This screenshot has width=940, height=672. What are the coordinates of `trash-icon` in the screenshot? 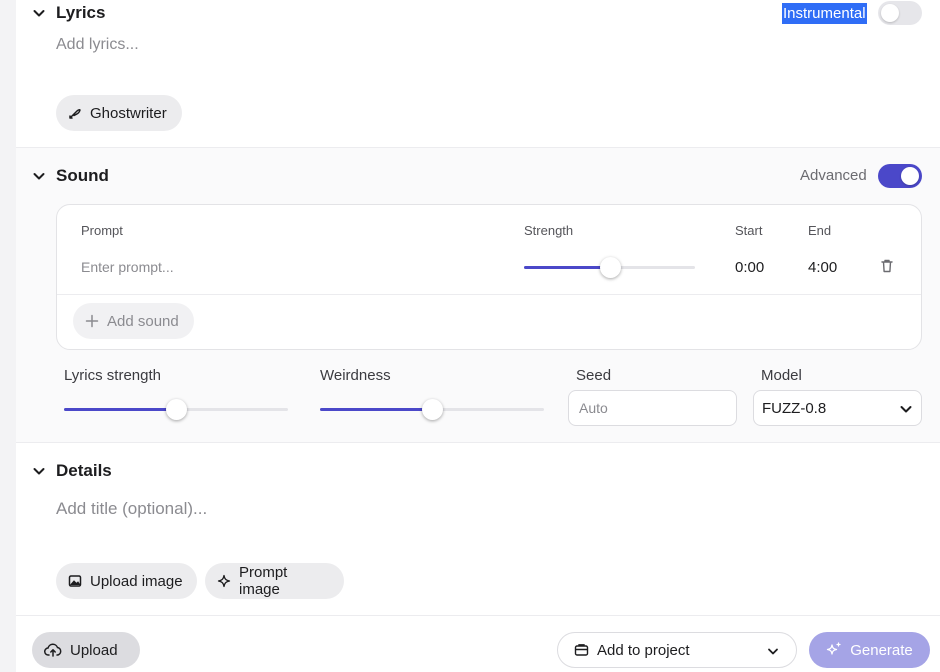 It's located at (887, 266).